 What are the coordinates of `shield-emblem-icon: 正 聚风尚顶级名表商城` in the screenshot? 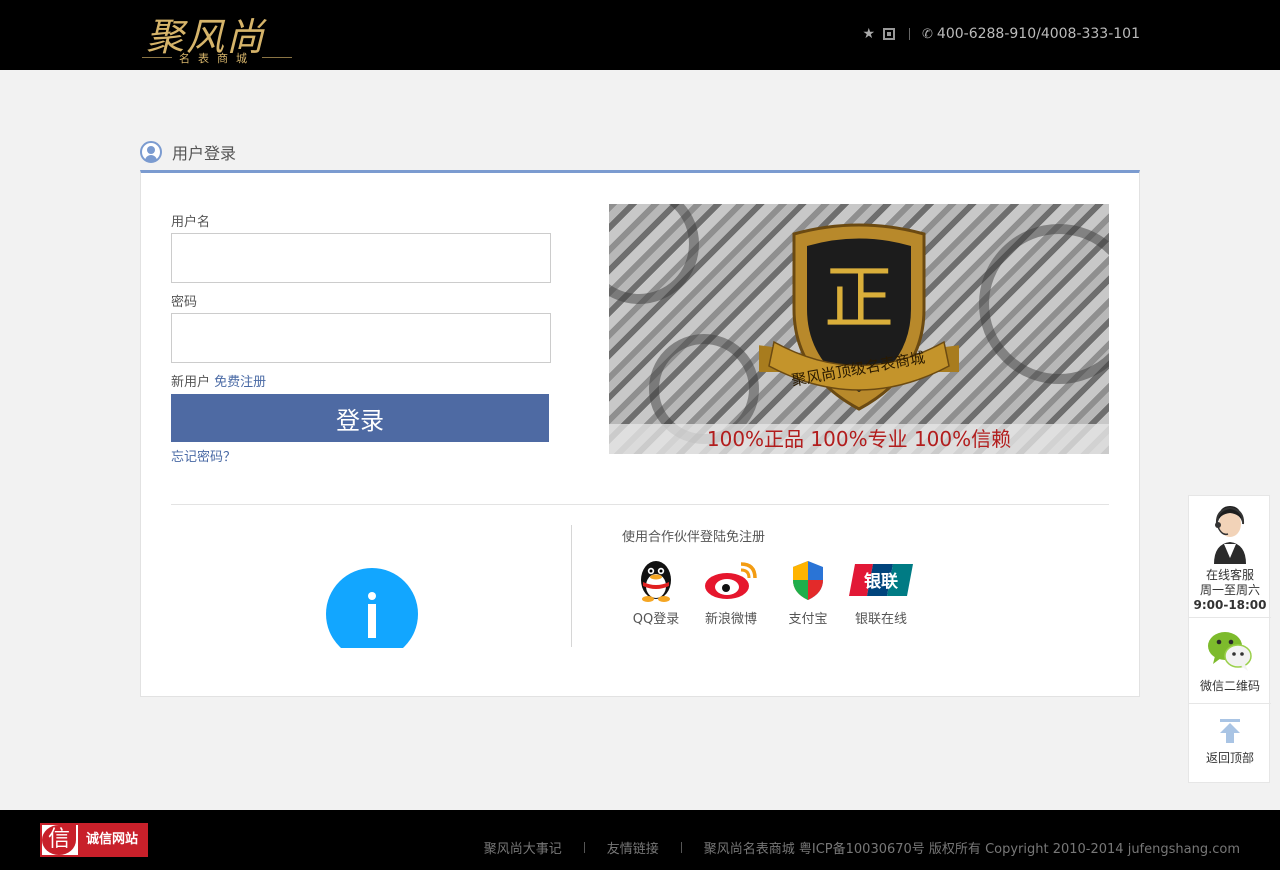 It's located at (859, 317).